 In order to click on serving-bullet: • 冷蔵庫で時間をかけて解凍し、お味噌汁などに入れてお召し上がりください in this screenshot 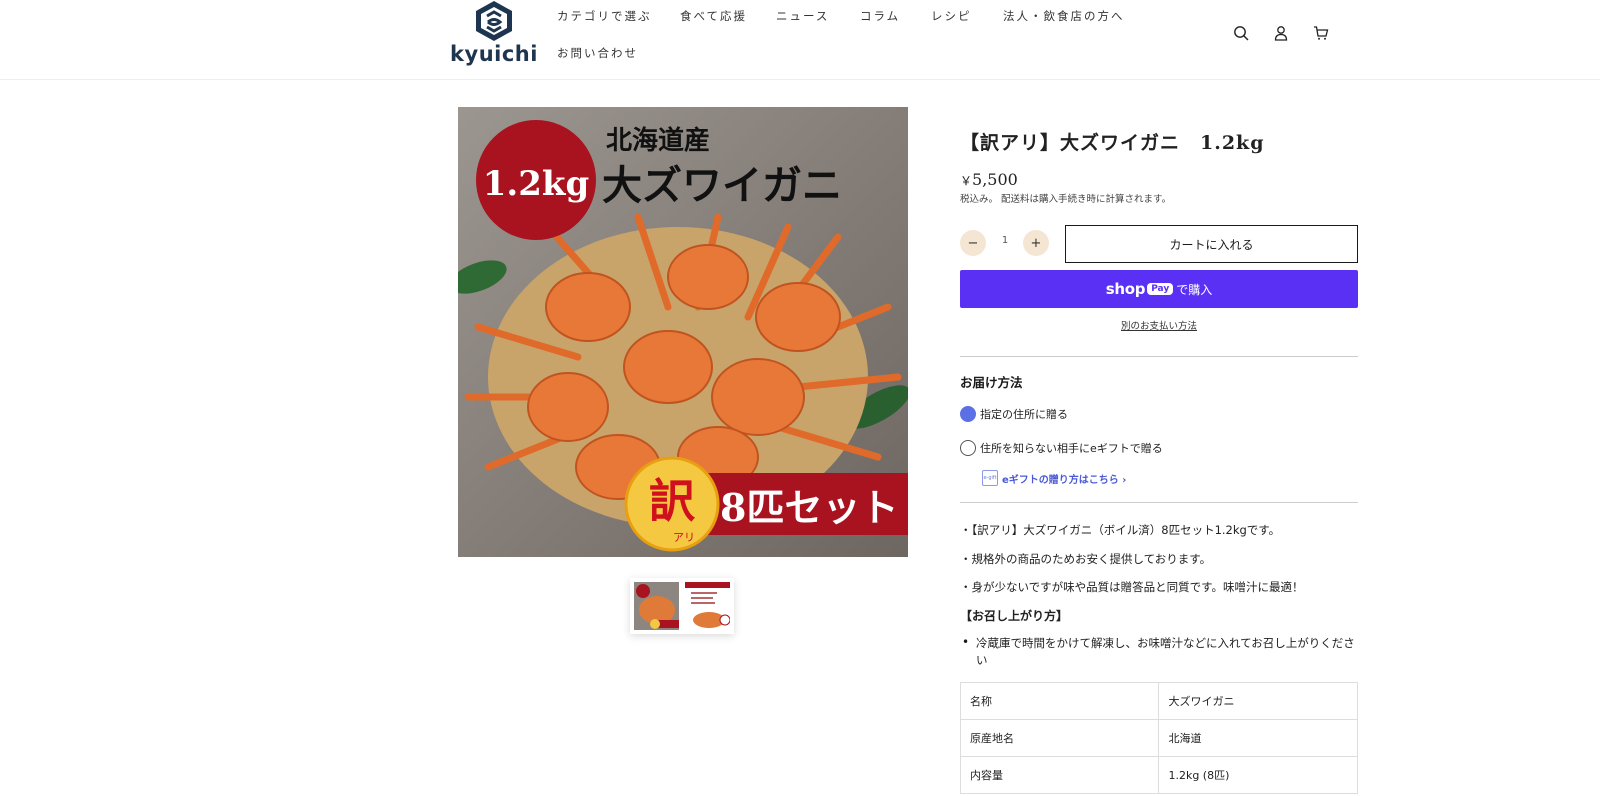, I will do `click(1159, 652)`.